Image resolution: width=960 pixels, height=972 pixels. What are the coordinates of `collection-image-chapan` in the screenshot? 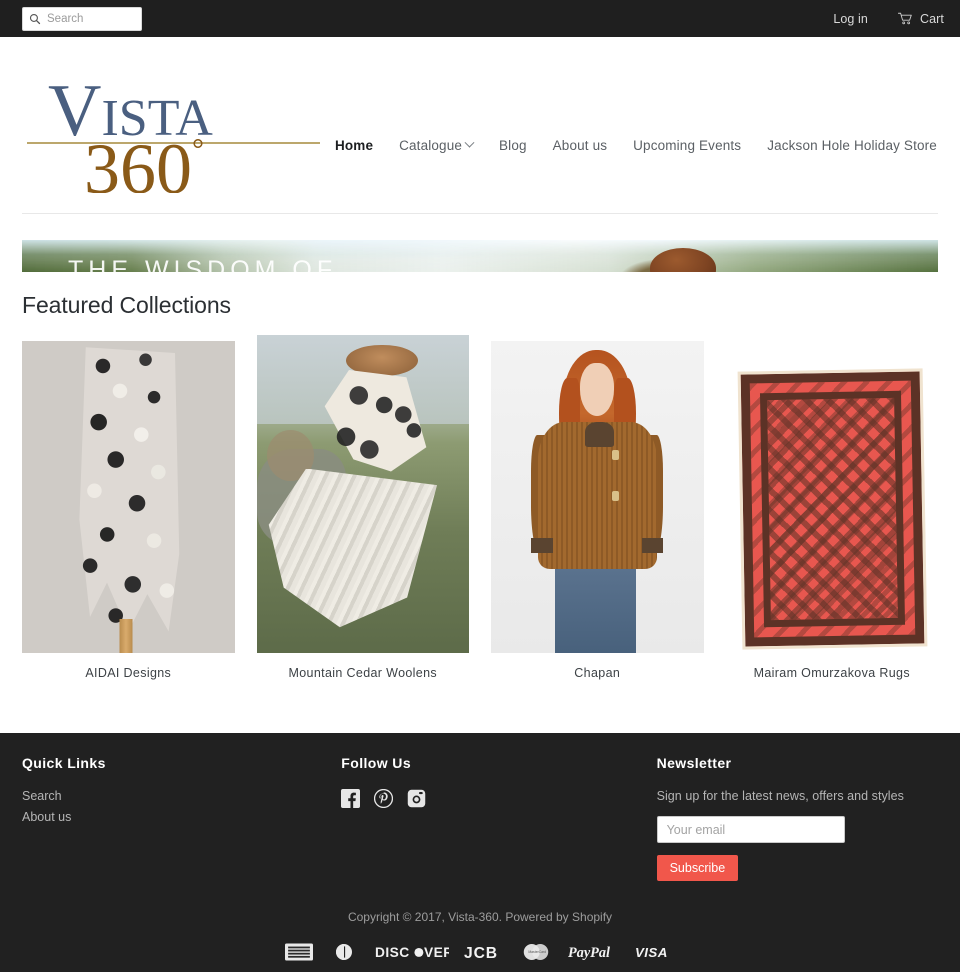 It's located at (597, 497).